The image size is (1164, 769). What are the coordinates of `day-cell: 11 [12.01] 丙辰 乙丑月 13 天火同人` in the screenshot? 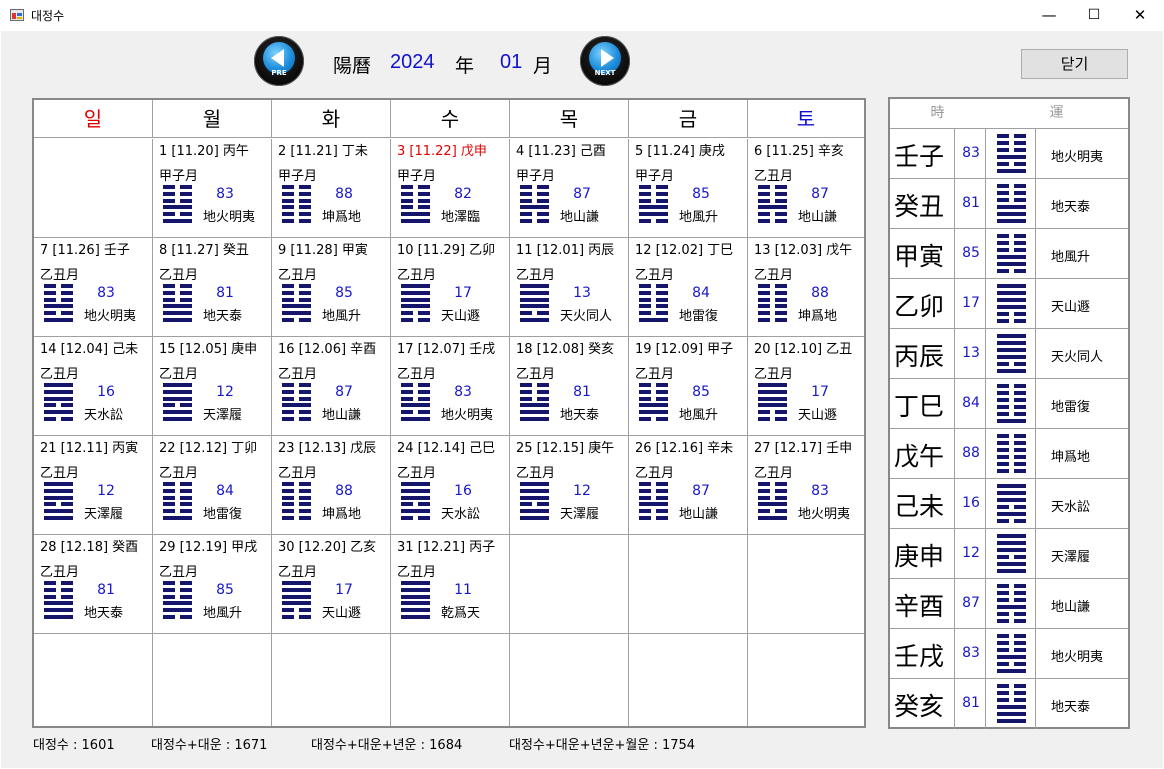 It's located at (569, 287).